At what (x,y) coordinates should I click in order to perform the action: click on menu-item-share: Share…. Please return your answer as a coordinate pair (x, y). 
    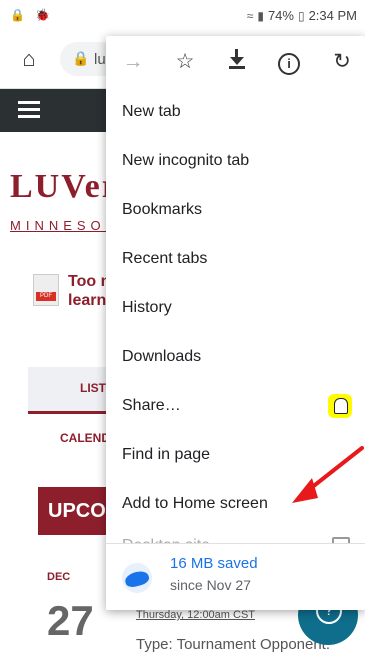
    Looking at the image, I should click on (235, 406).